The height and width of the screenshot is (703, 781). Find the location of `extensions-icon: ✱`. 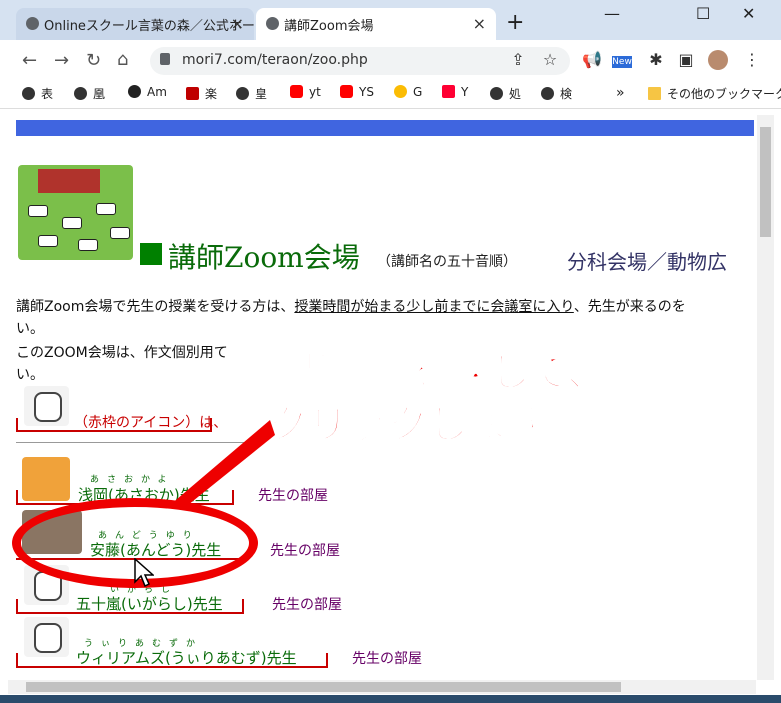

extensions-icon: ✱ is located at coordinates (656, 60).